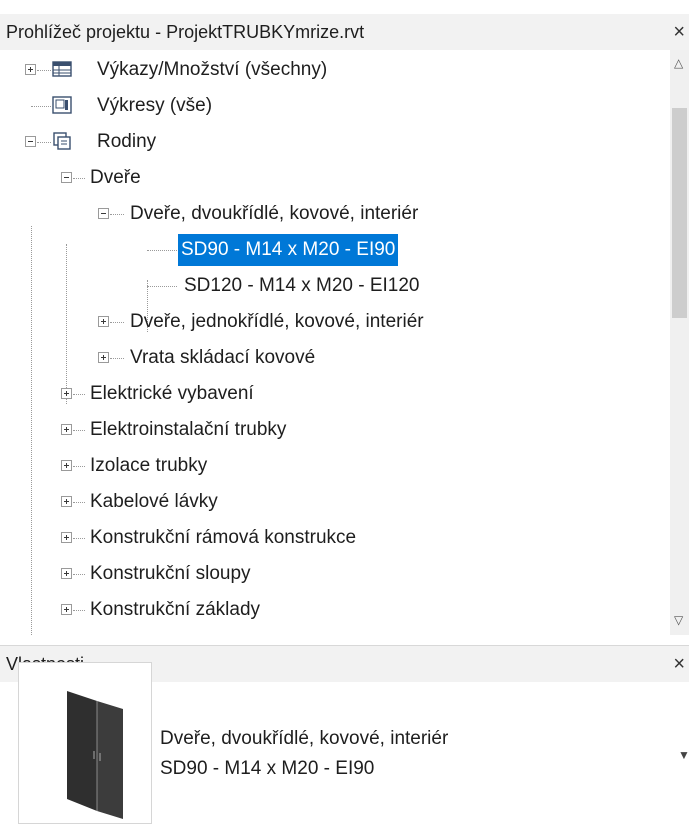 The image size is (689, 828). Describe the element at coordinates (277, 322) in the screenshot. I see `tree-item-label: Dveře, jednokřídlé, kovové, interiér` at that location.